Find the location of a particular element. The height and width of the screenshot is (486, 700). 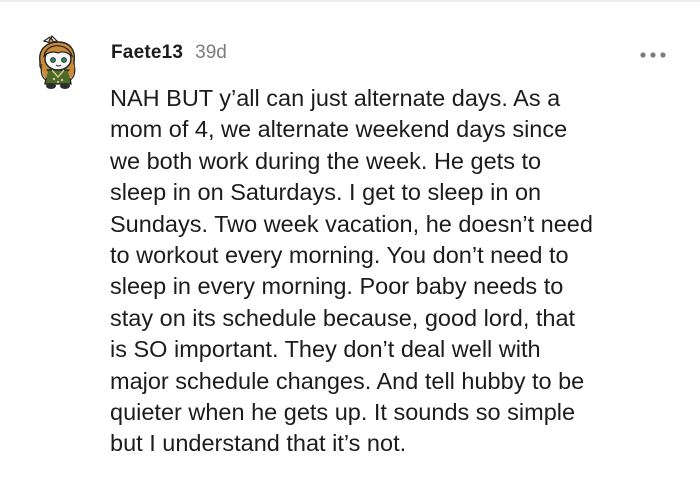

username-link: Faete13 is located at coordinates (147, 53).